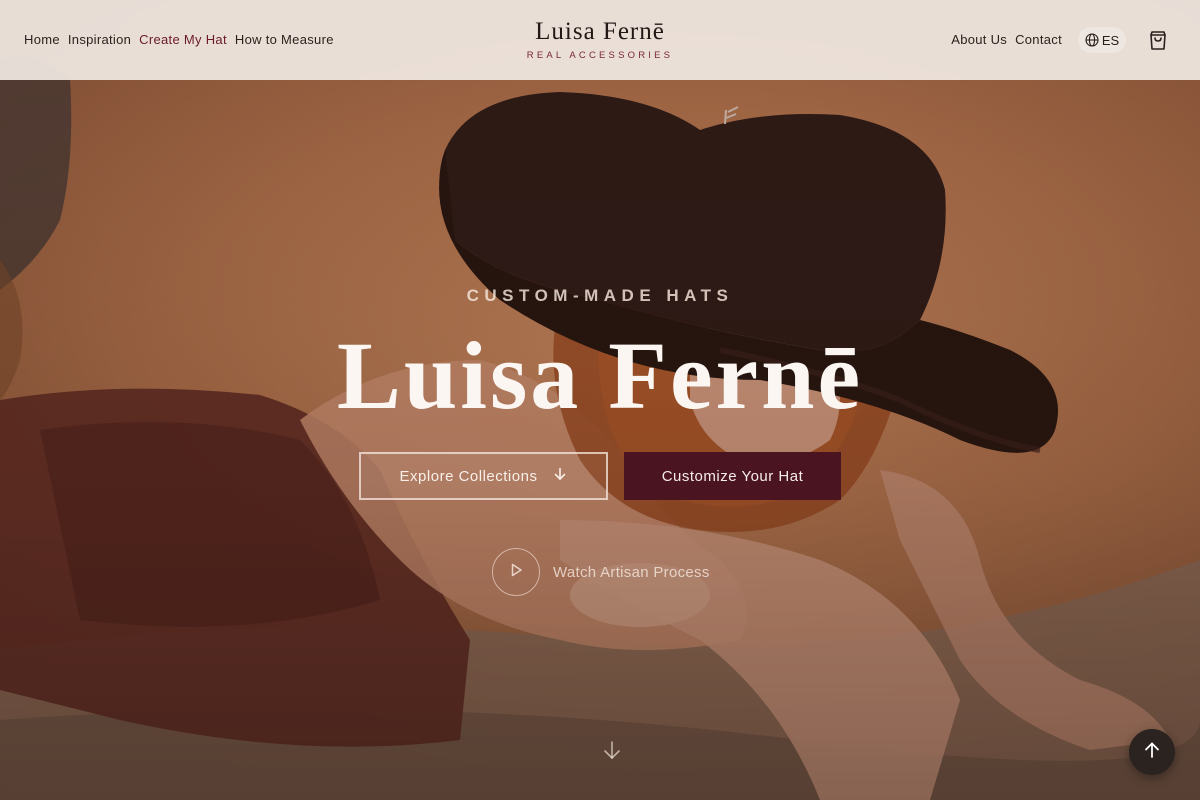  What do you see at coordinates (42, 39) in the screenshot?
I see `nav-link-home: Home` at bounding box center [42, 39].